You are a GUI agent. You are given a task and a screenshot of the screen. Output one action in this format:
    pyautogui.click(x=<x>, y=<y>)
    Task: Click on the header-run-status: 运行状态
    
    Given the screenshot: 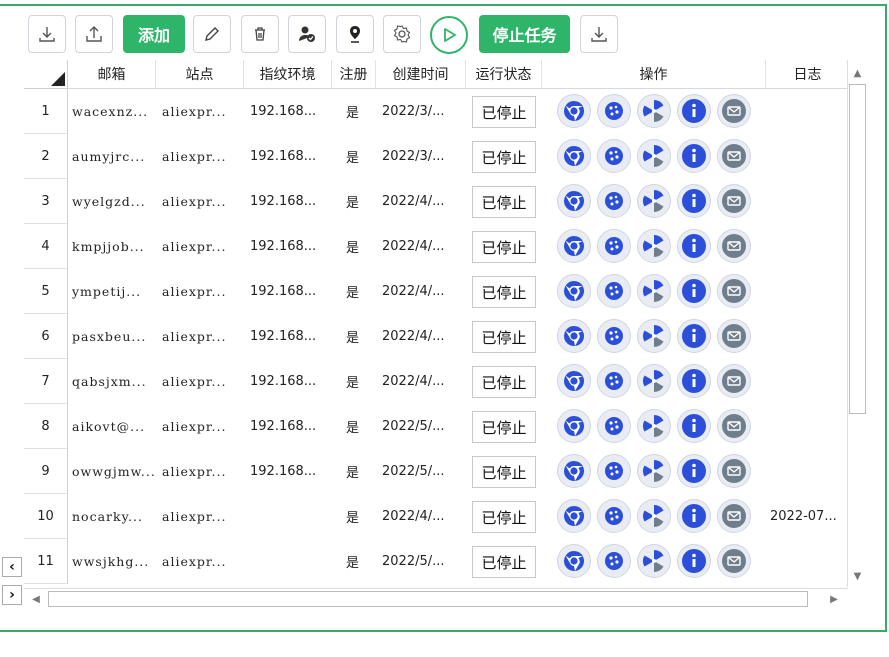 What is the action you would take?
    pyautogui.click(x=504, y=74)
    